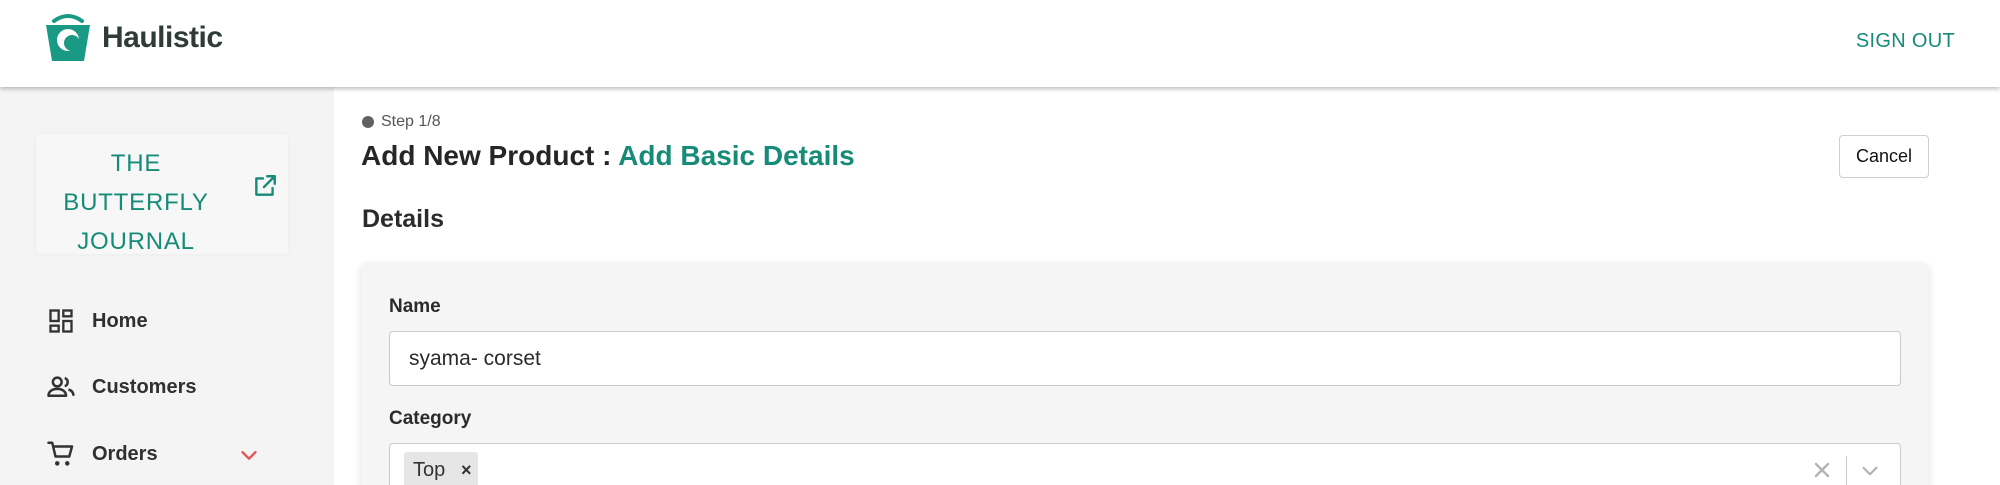  Describe the element at coordinates (1822, 470) in the screenshot. I see `clear-icon` at that location.